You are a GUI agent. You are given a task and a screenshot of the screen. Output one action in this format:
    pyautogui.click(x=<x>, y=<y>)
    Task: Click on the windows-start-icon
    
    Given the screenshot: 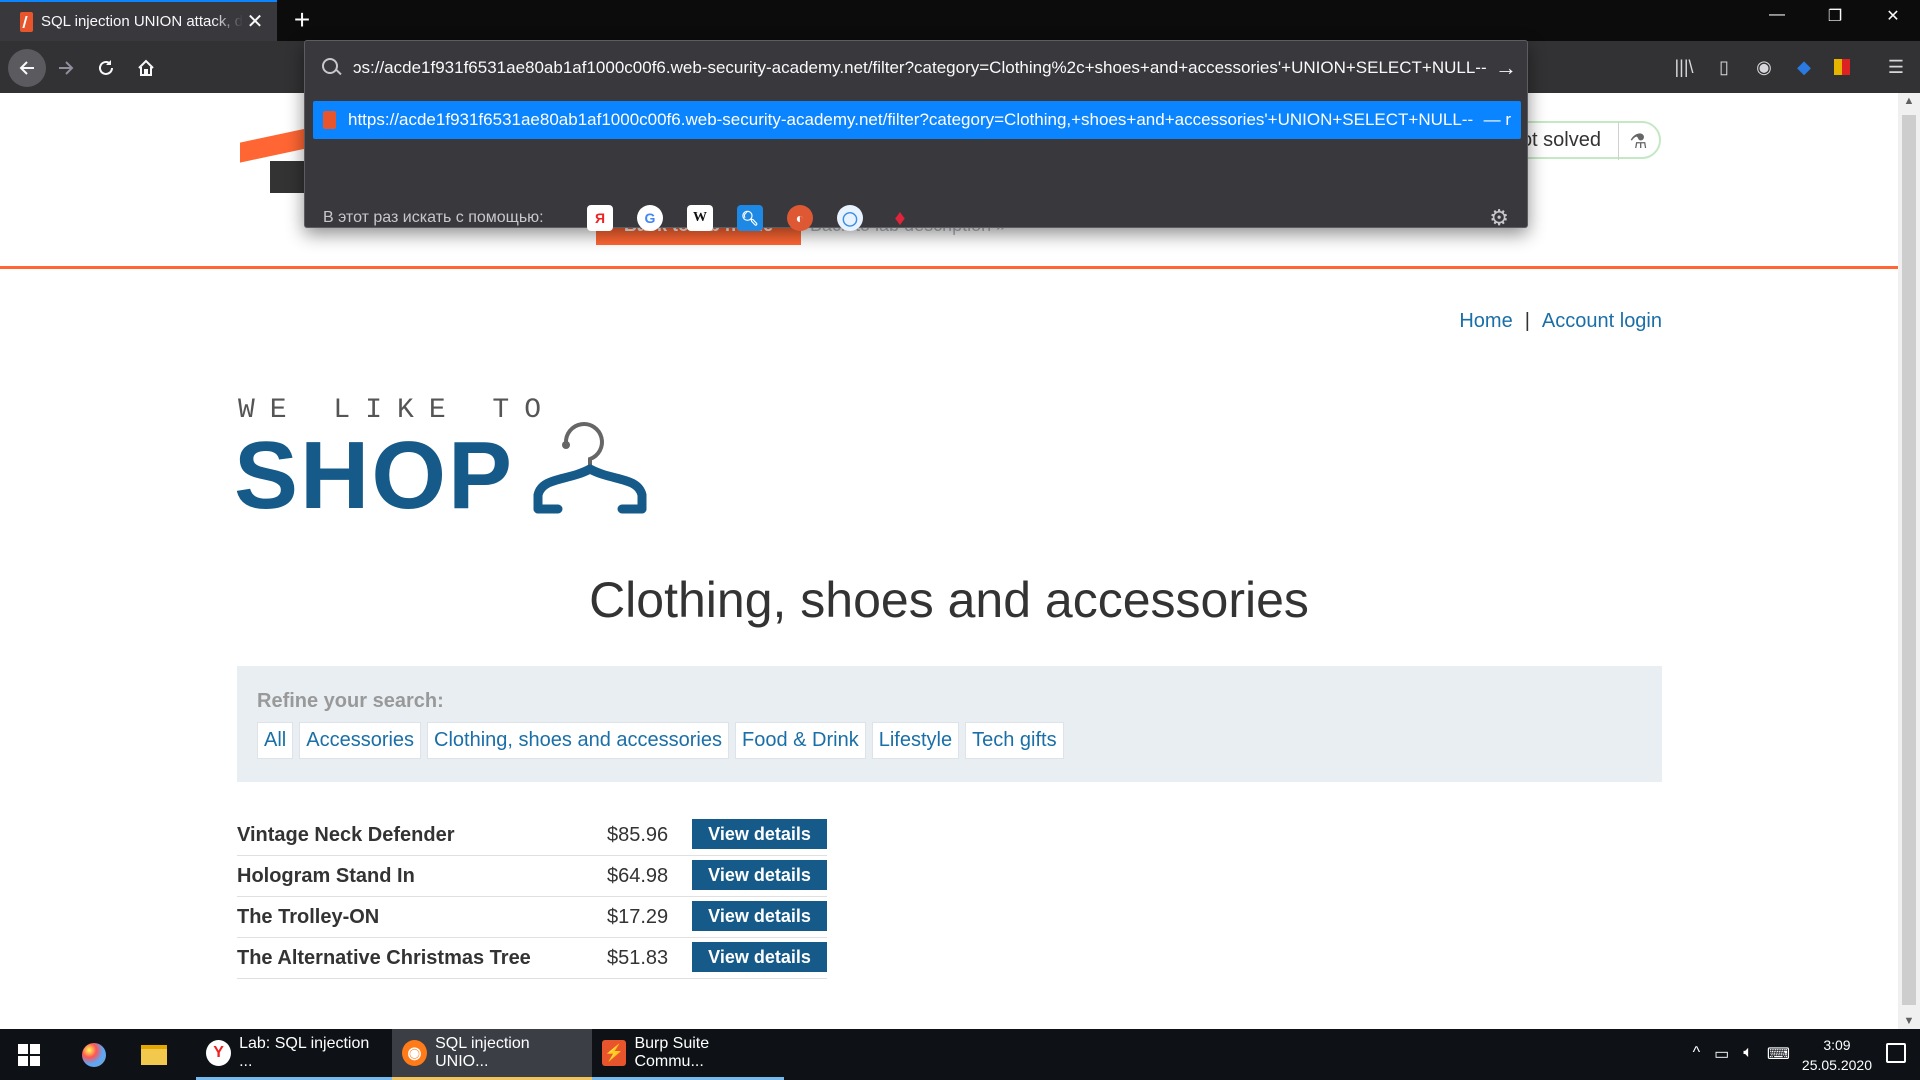 What is the action you would take?
    pyautogui.click(x=29, y=1055)
    